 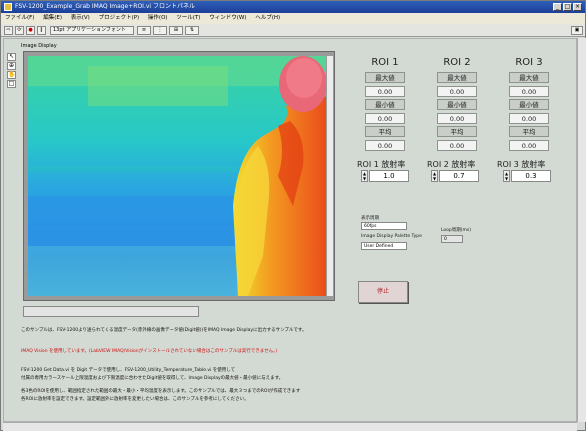 What do you see at coordinates (227, 18) in the screenshot?
I see `menu-window: ウィンドウ(W)` at bounding box center [227, 18].